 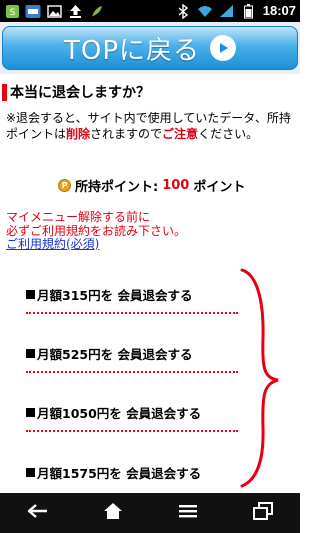 What do you see at coordinates (249, 11) in the screenshot?
I see `battery-icon` at bounding box center [249, 11].